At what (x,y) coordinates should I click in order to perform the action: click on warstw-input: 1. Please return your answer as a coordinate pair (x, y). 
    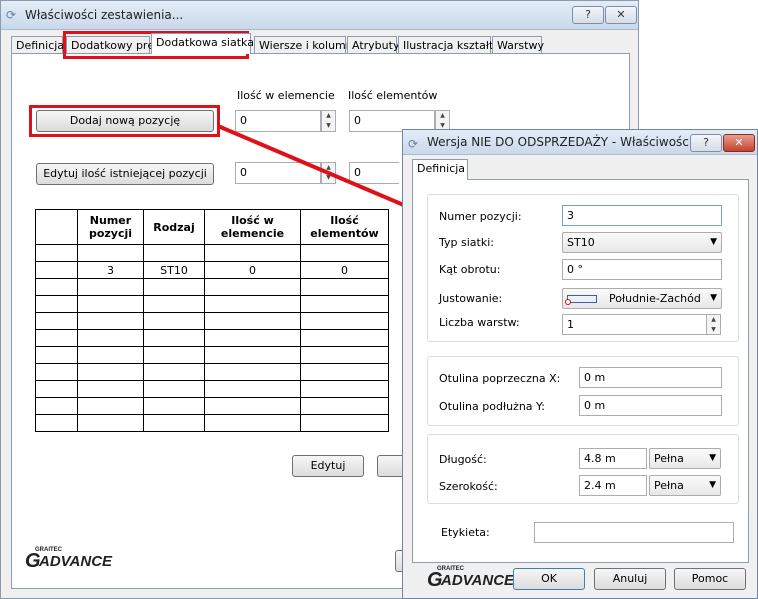
    Looking at the image, I should click on (634, 324).